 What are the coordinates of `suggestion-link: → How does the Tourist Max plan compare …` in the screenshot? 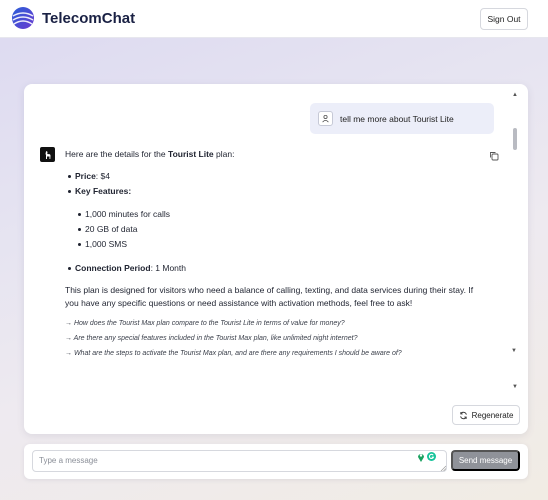 It's located at (205, 323).